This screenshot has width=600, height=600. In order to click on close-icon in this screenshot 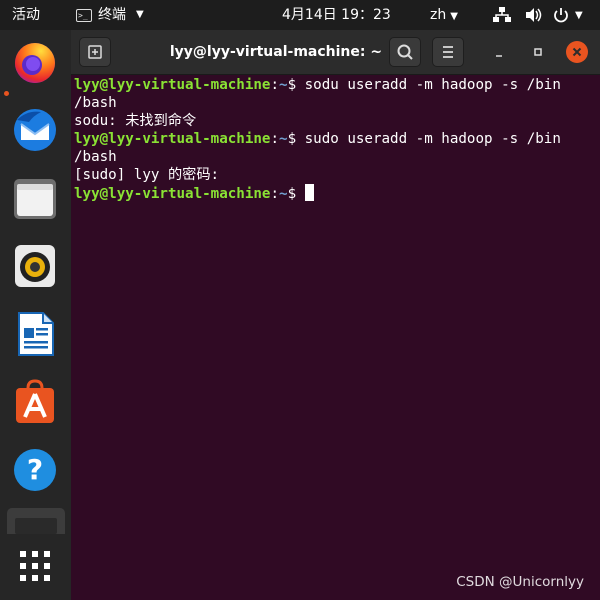, I will do `click(577, 52)`.